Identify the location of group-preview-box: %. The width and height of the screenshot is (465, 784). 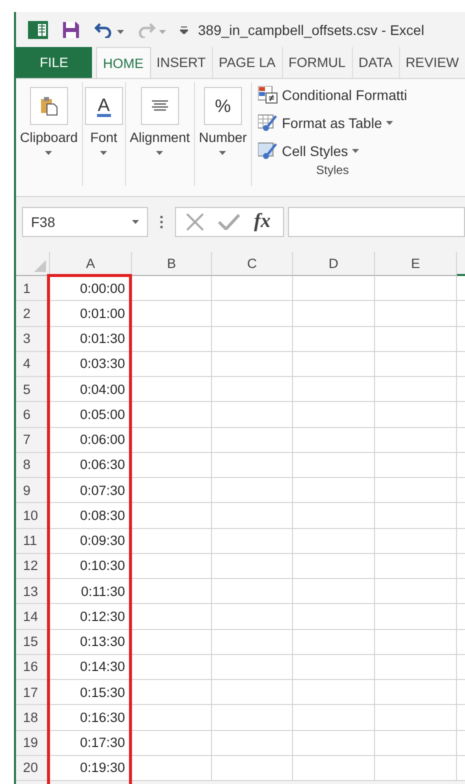
(223, 106).